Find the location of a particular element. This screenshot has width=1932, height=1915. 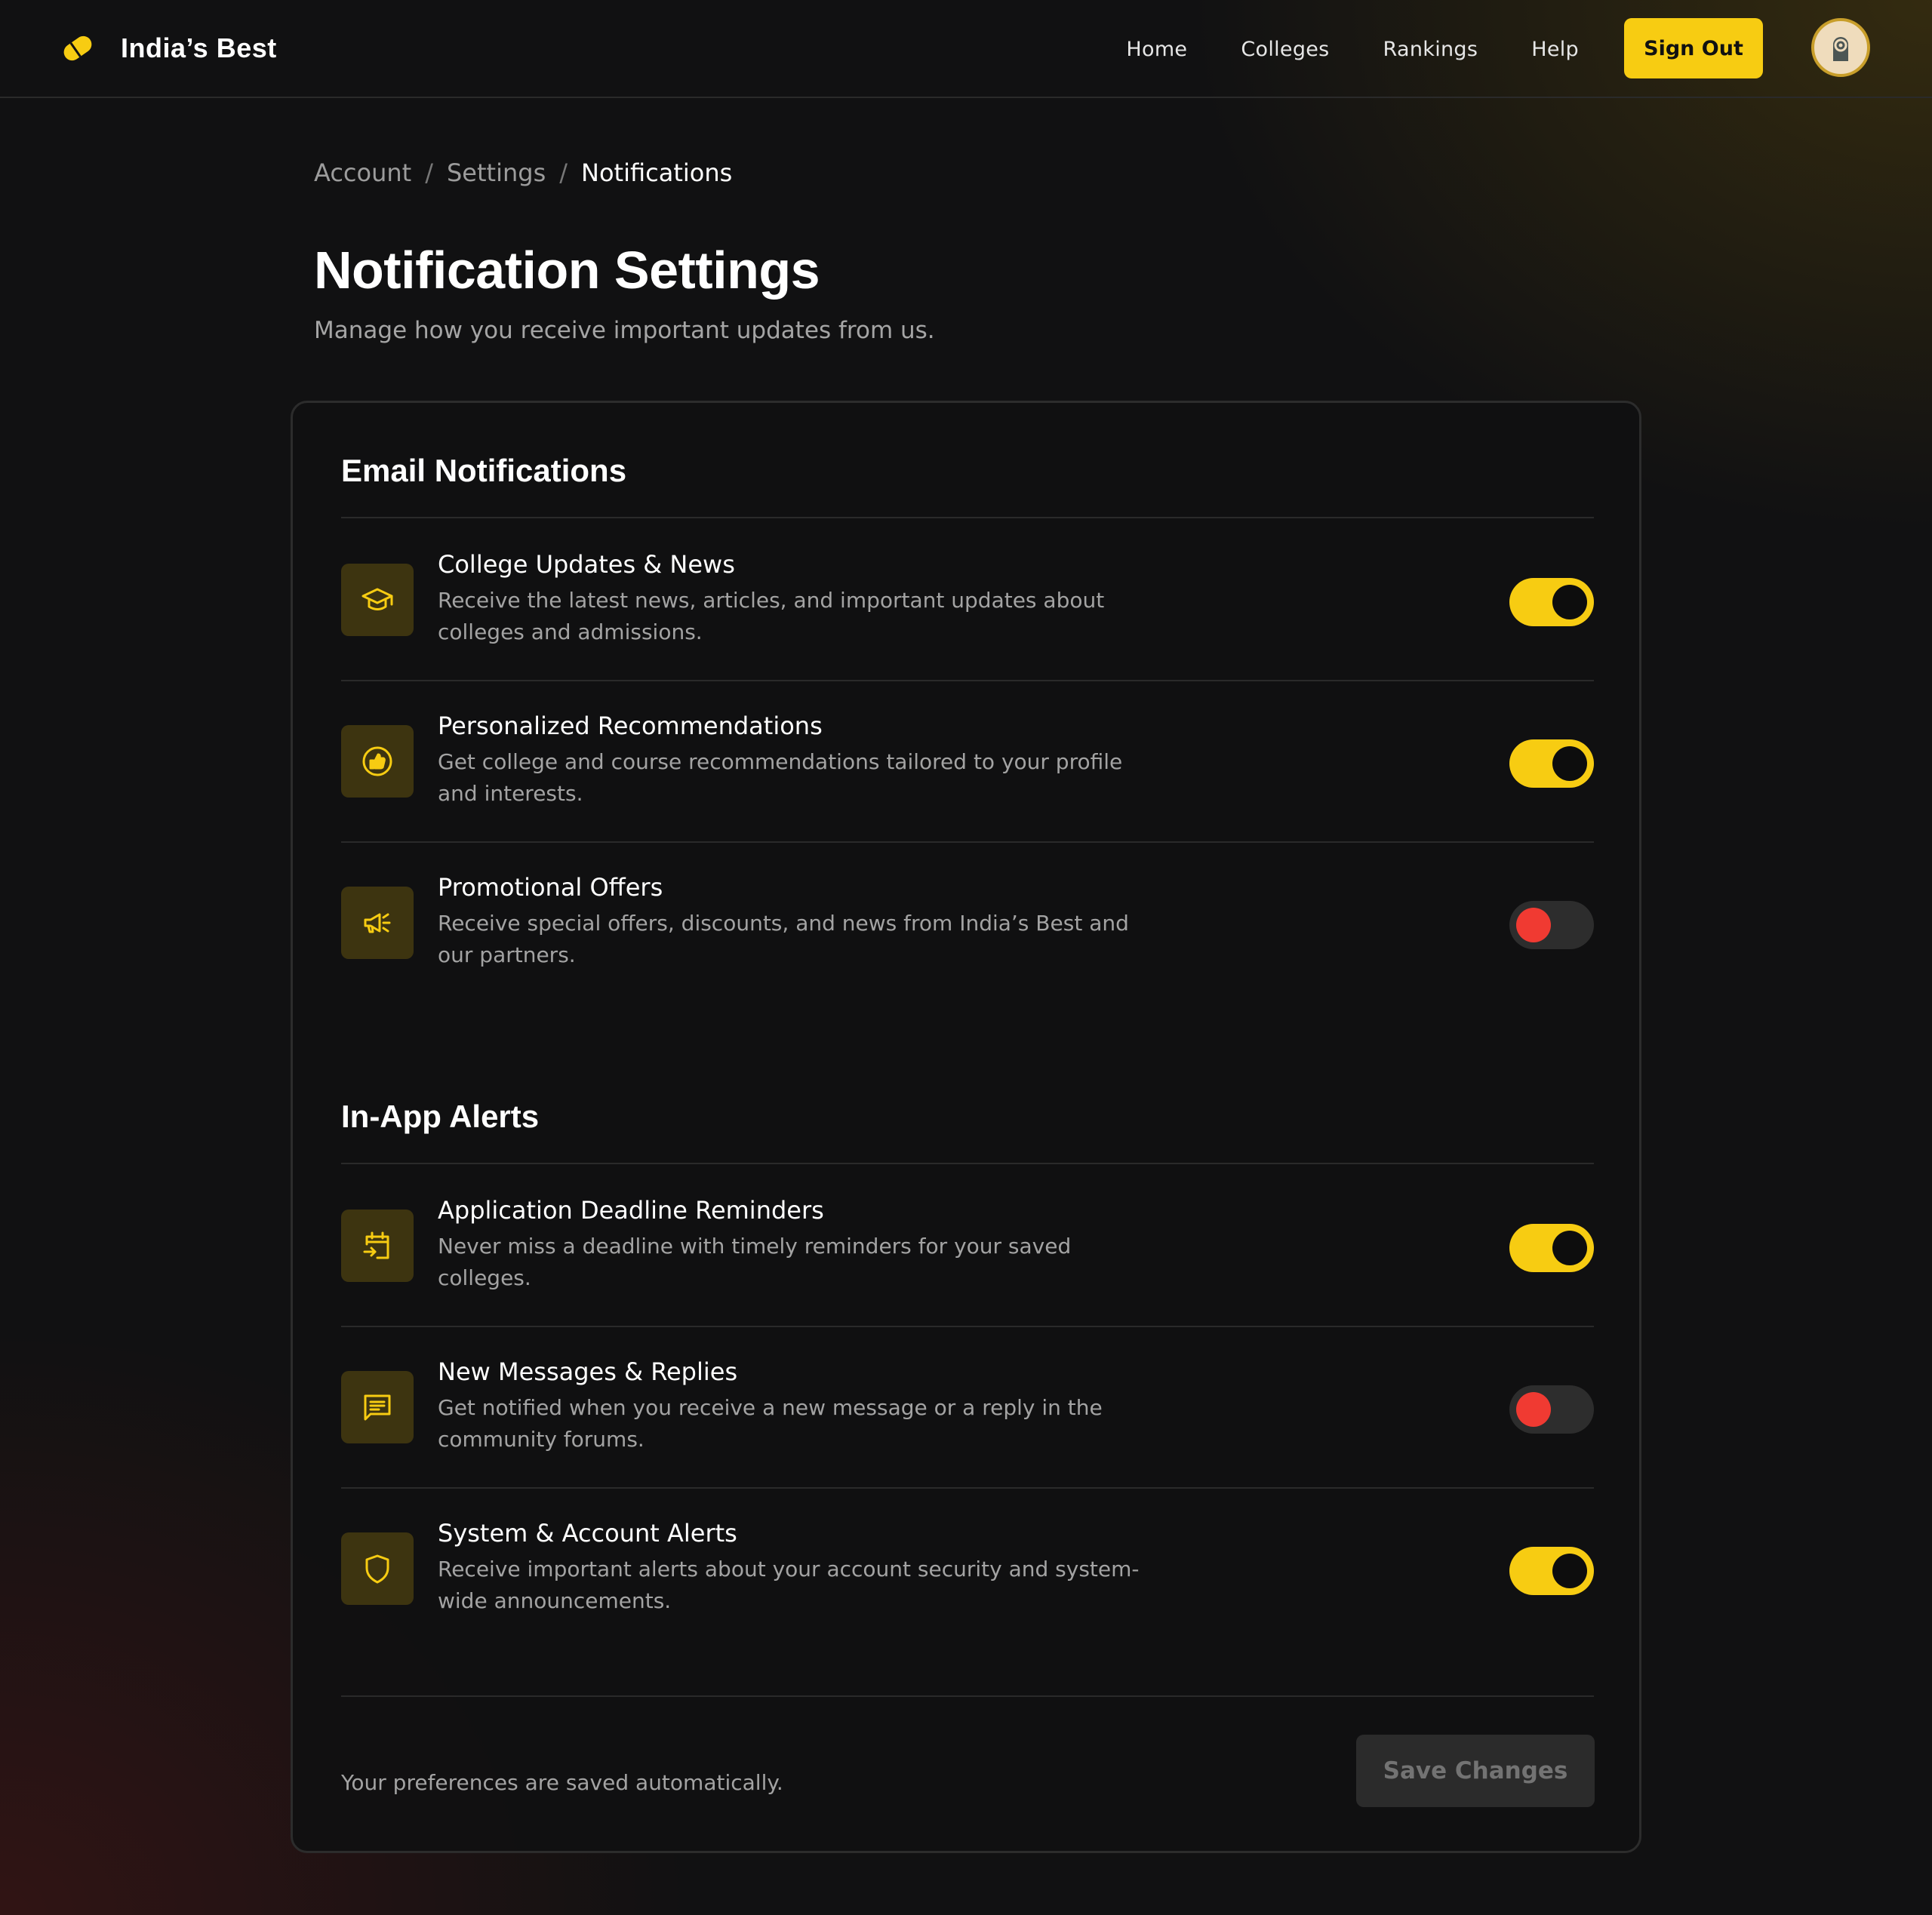

nav-link-help: Help is located at coordinates (1555, 49).